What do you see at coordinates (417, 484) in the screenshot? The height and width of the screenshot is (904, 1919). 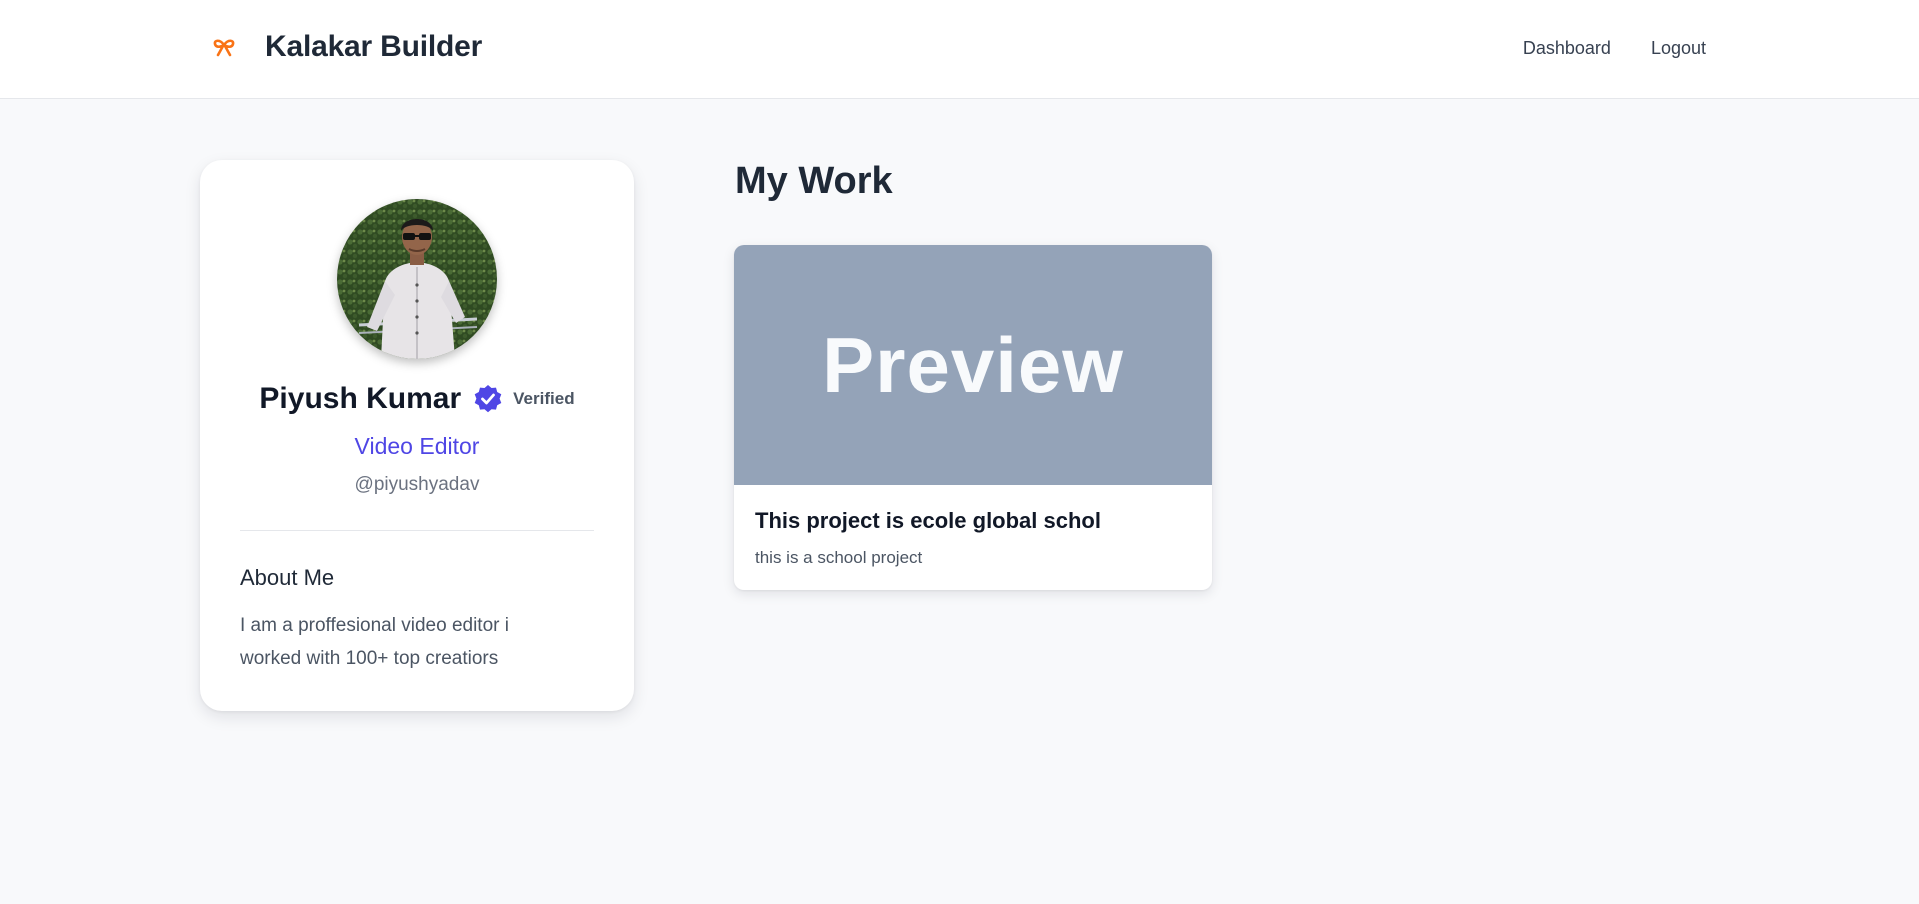 I see `profile-handle: @piyushyadav` at bounding box center [417, 484].